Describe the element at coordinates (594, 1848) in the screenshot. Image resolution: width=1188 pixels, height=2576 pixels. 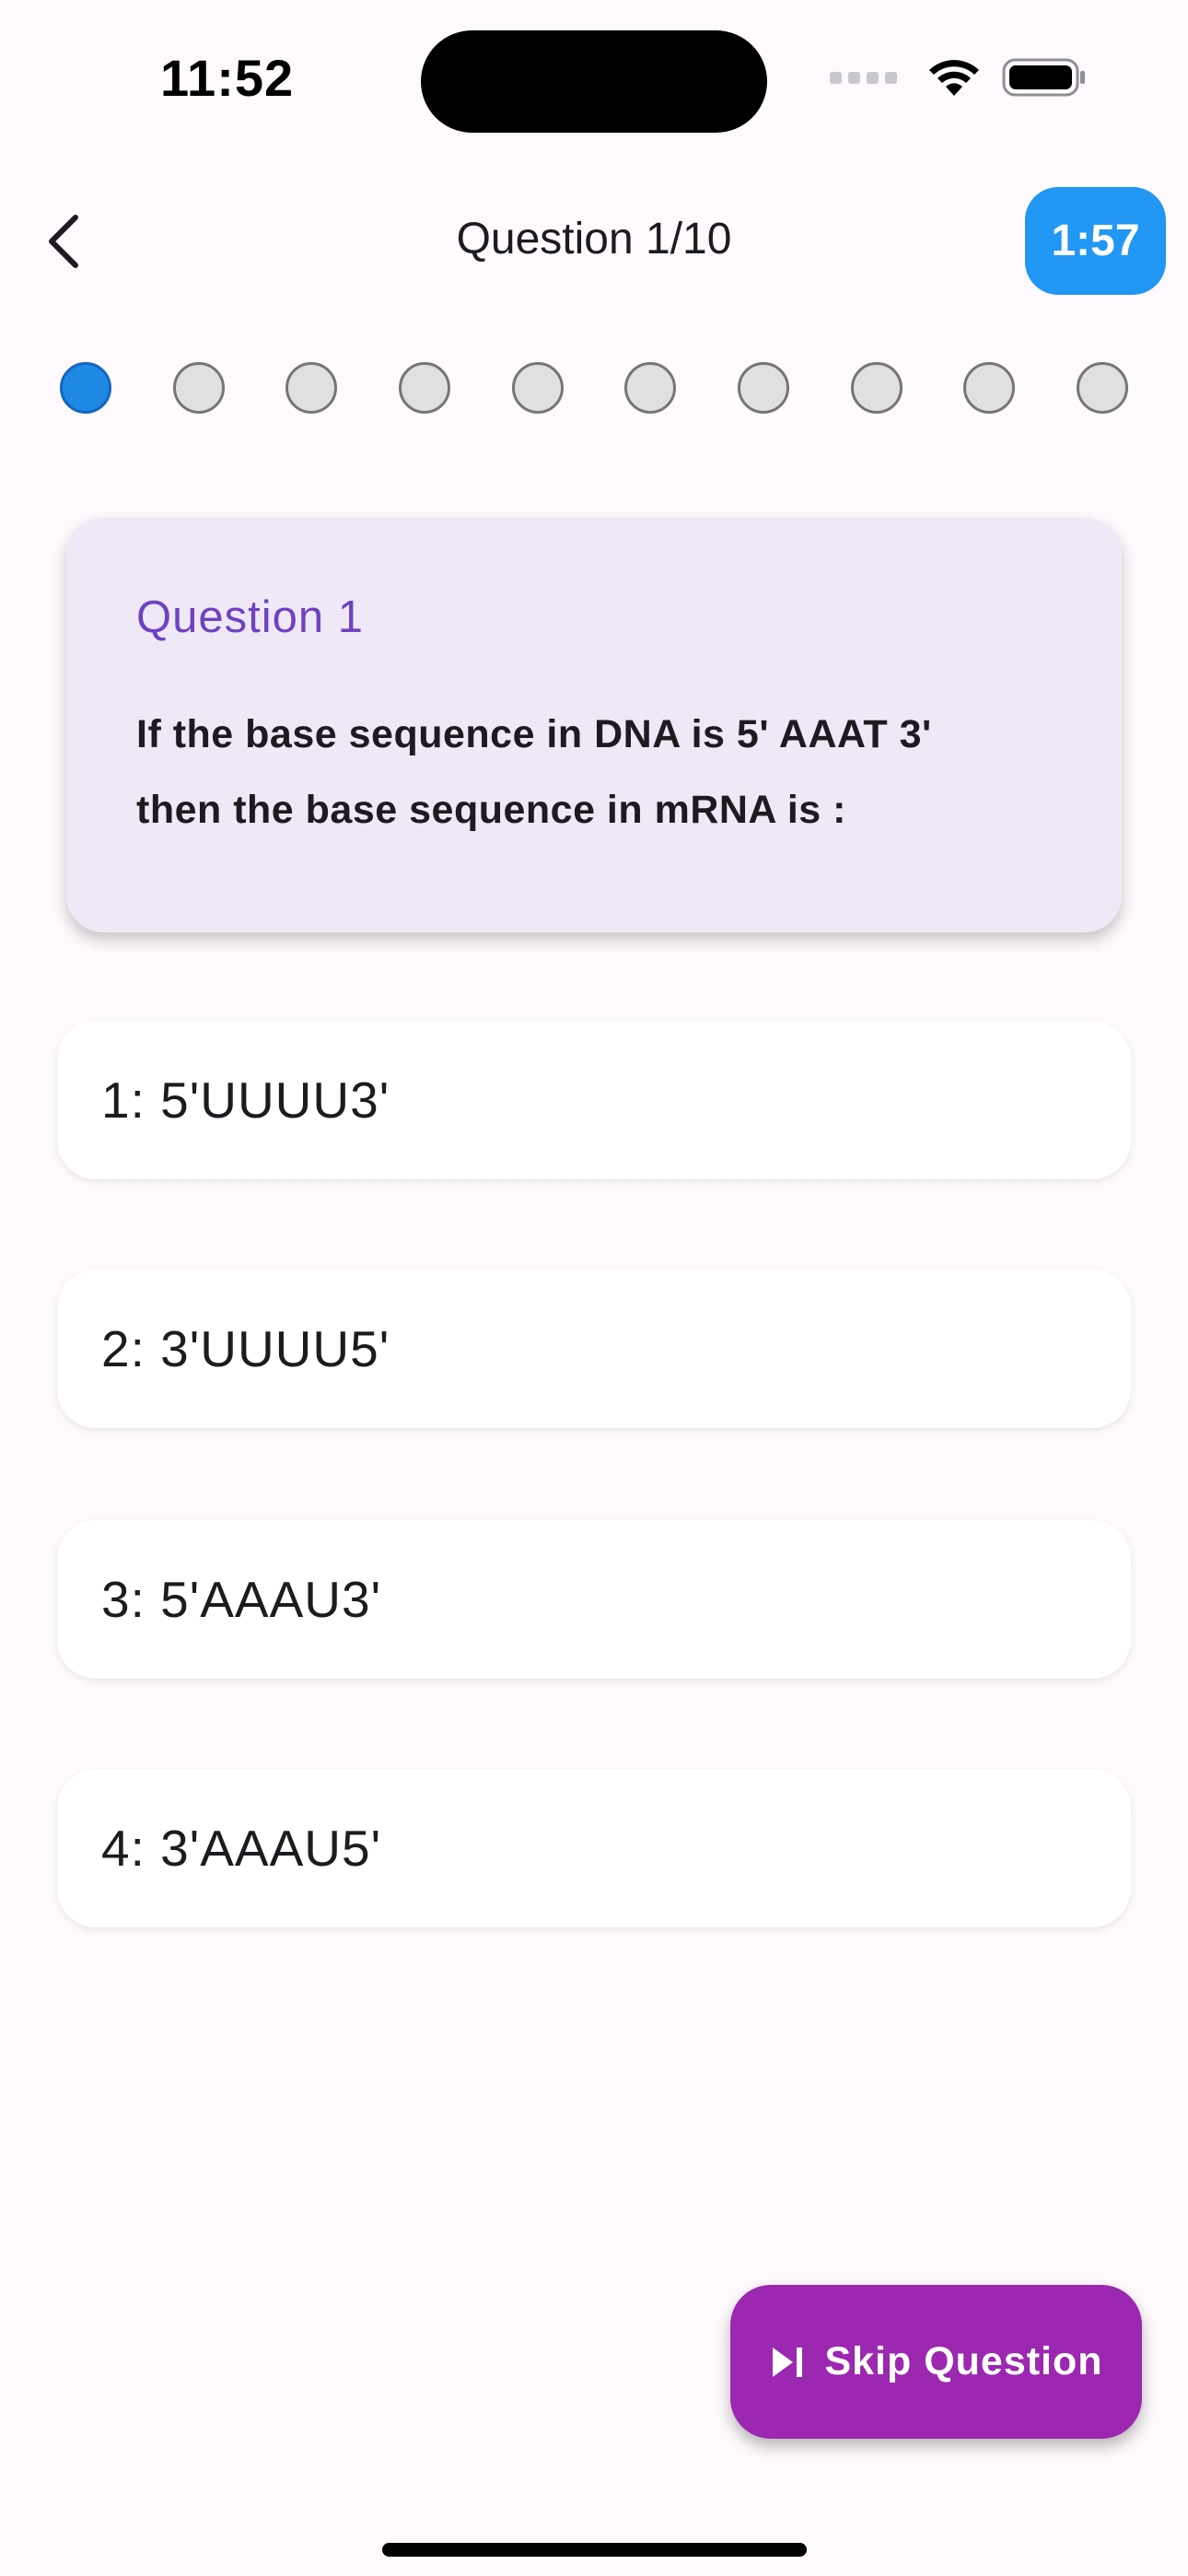
I see `answer-option-4: 4: 3'AAAU5'` at that location.